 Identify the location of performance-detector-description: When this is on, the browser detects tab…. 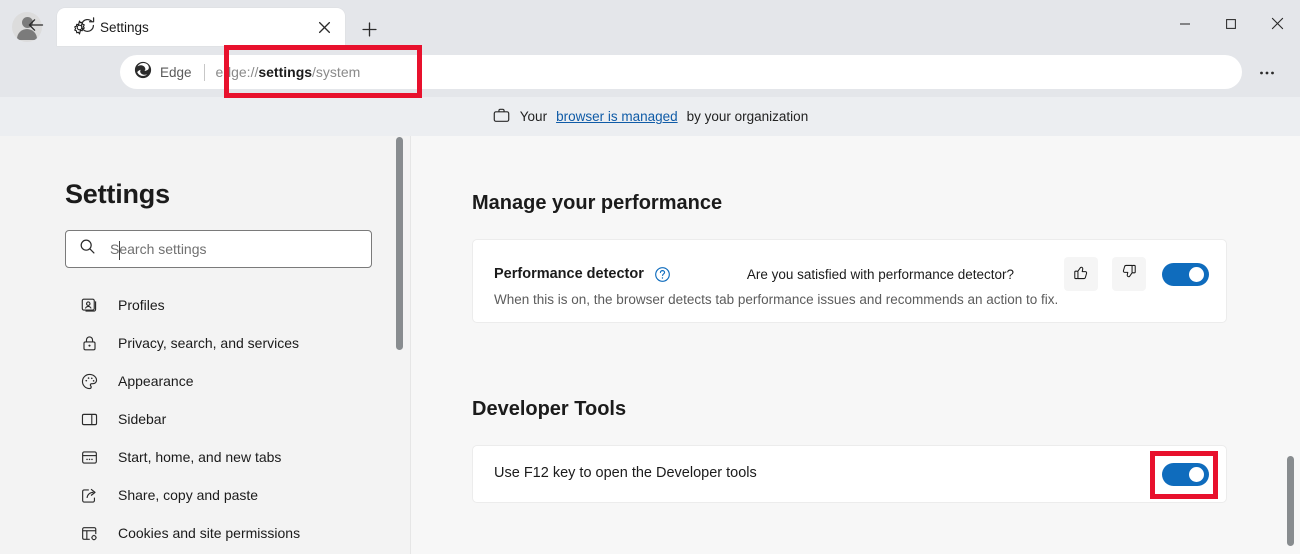
(776, 299).